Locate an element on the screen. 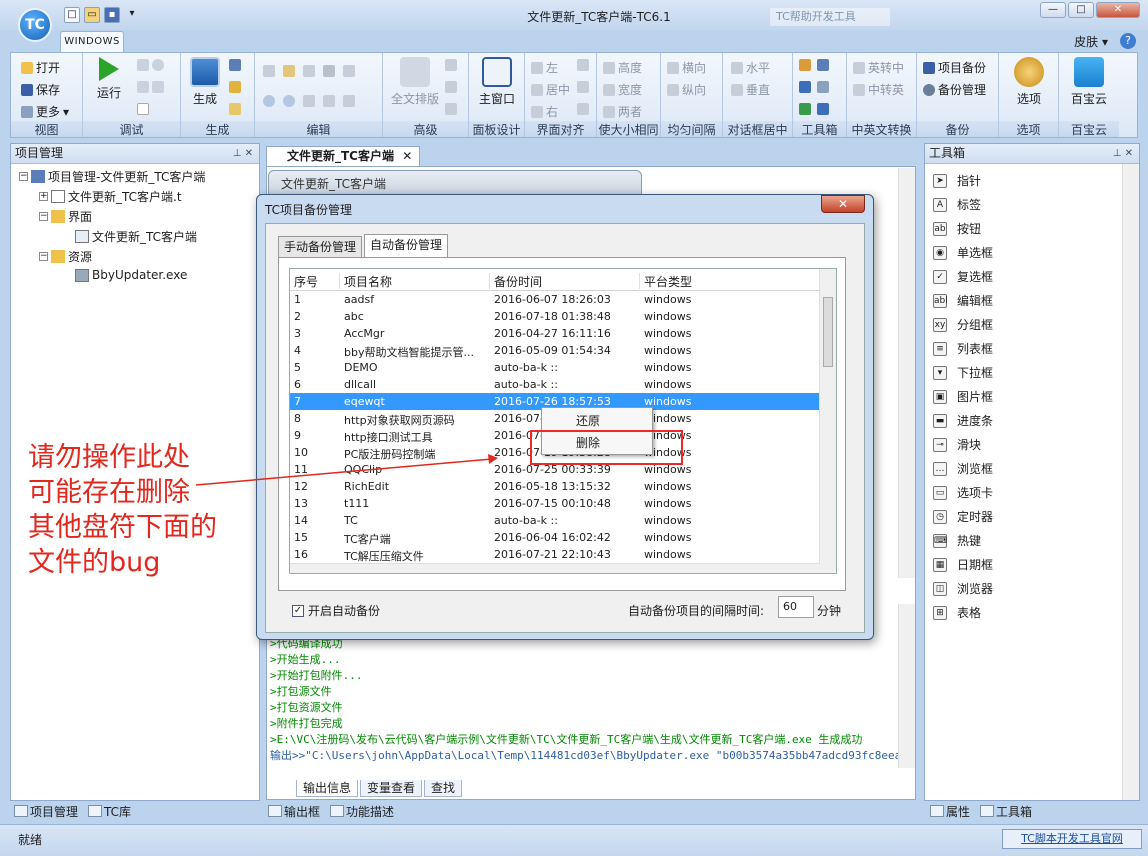  annotation-line: 其他盘符下面的 is located at coordinates (122, 527).